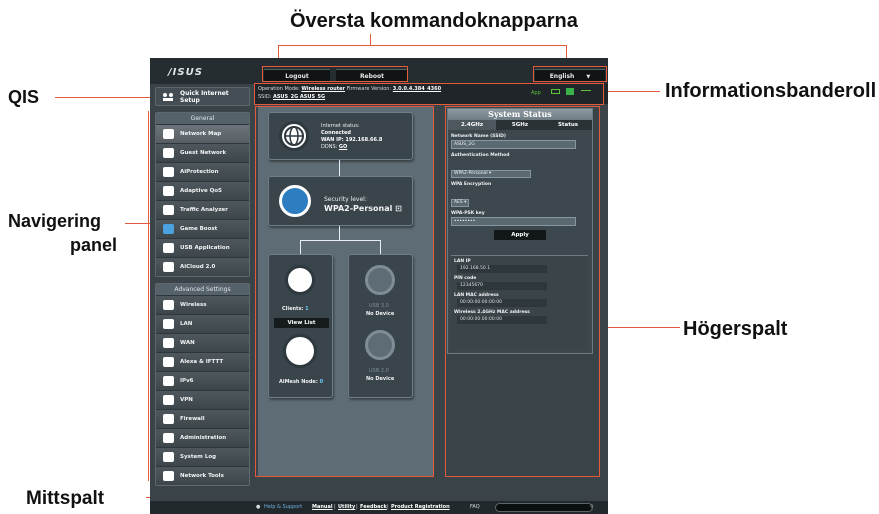 This screenshot has height=514, width=879. I want to click on nav-wireless: Wireless, so click(202, 304).